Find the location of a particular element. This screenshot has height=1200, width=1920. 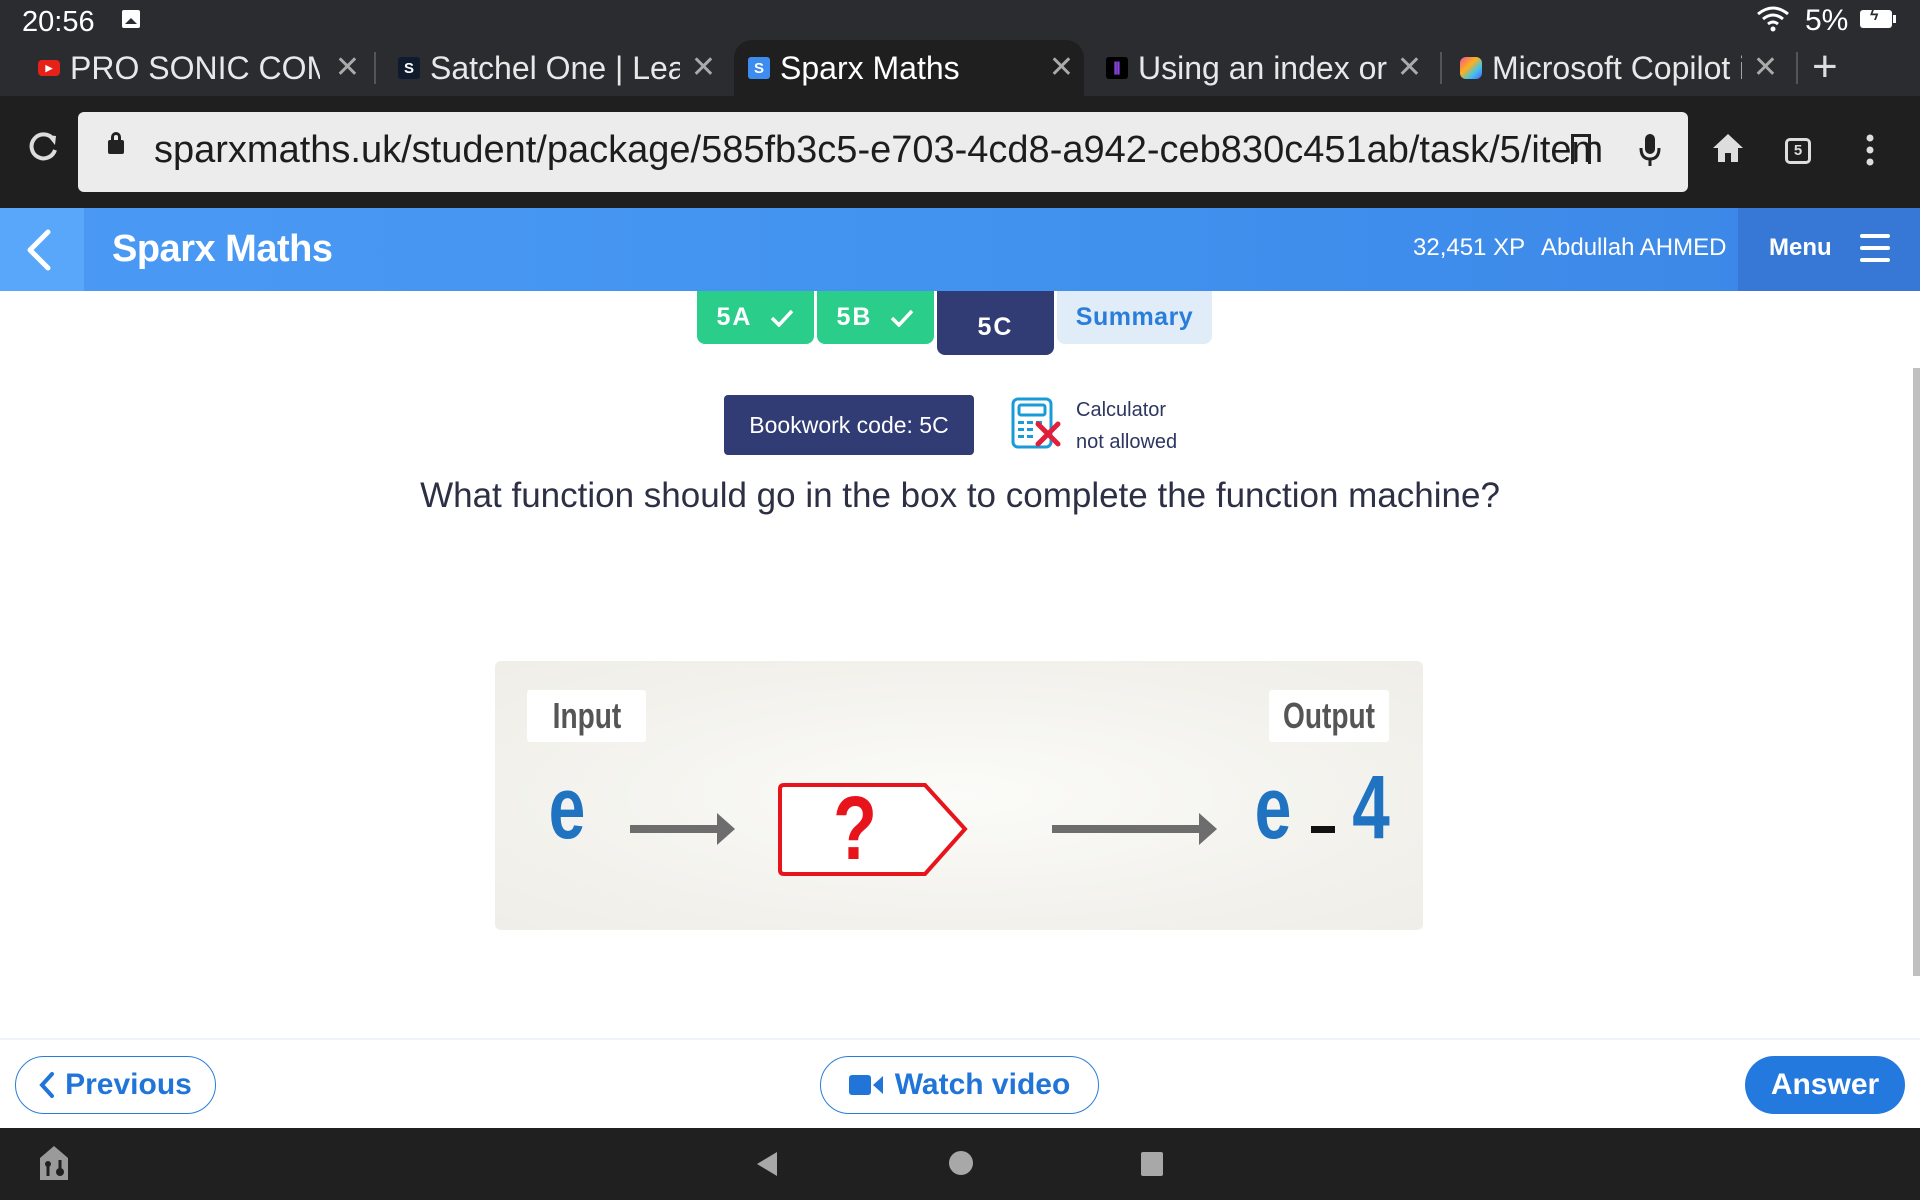

task-tab-label: 5B is located at coordinates (854, 317).